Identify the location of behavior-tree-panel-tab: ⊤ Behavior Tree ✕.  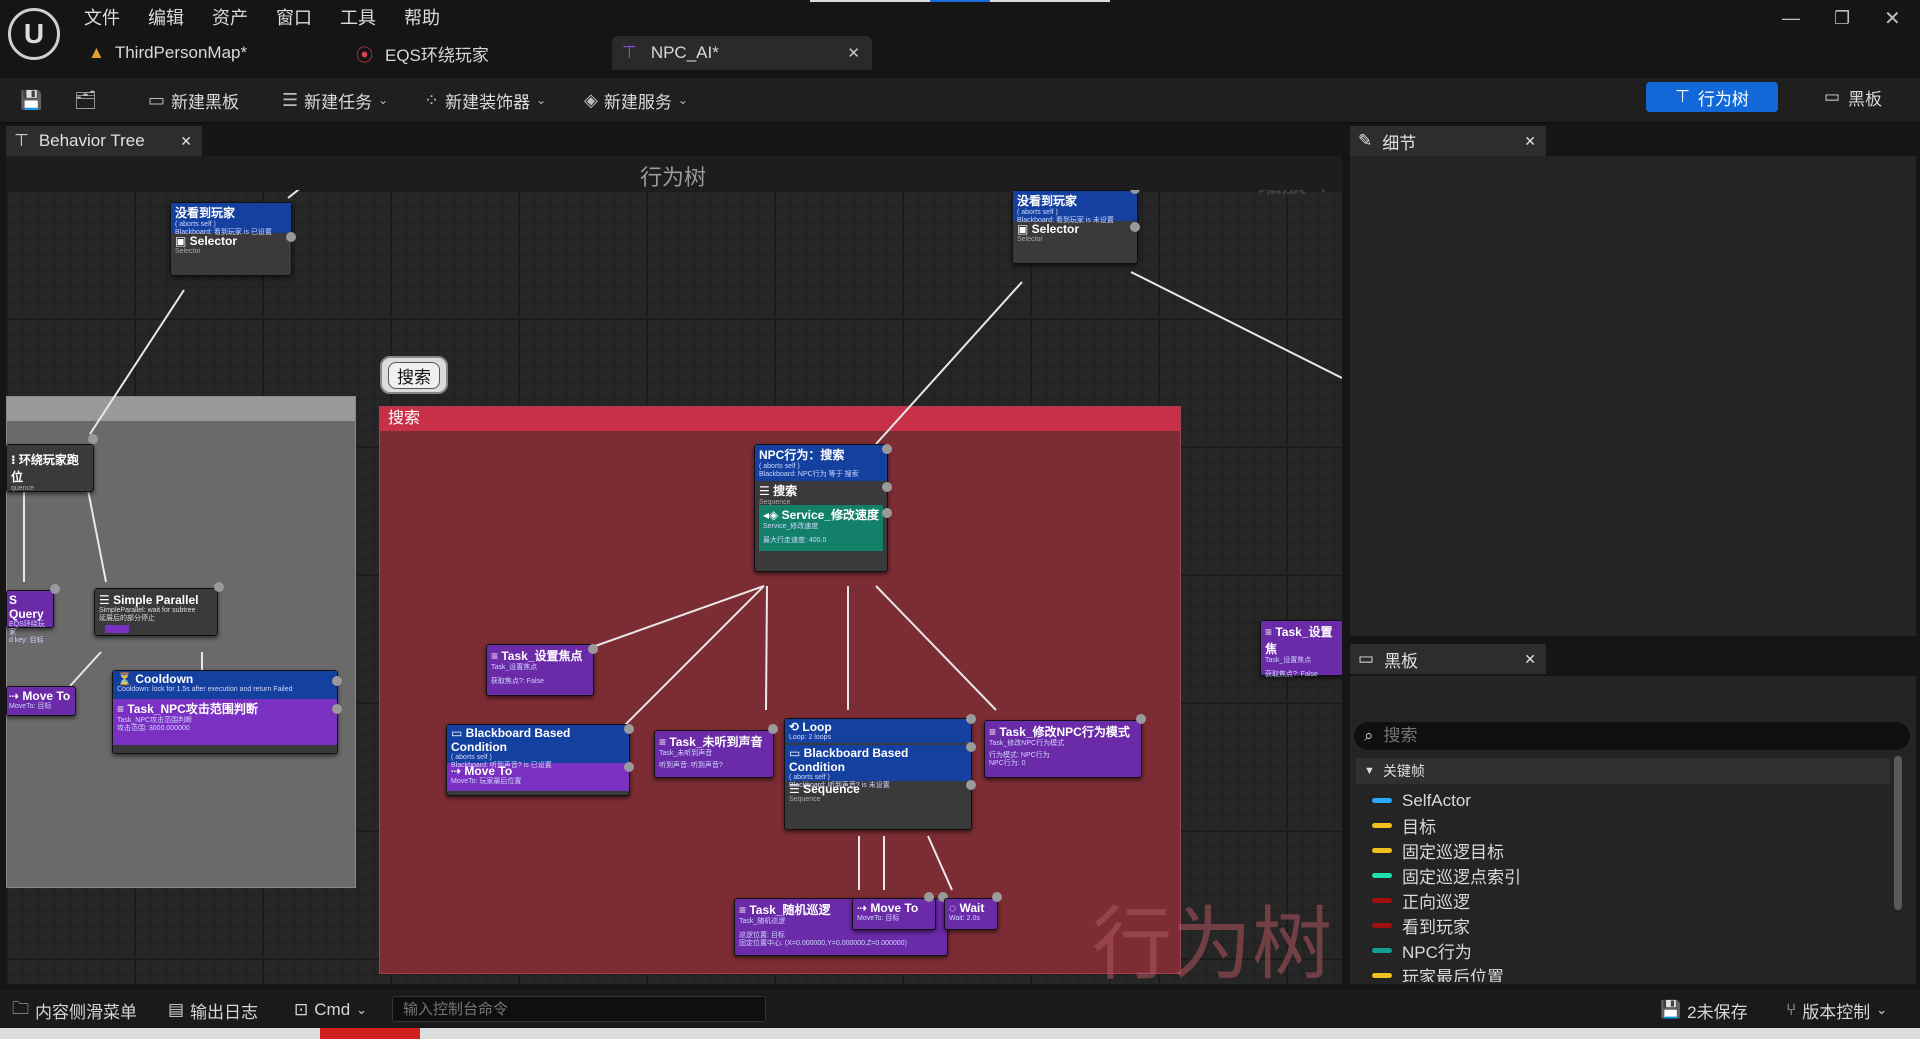
(104, 141).